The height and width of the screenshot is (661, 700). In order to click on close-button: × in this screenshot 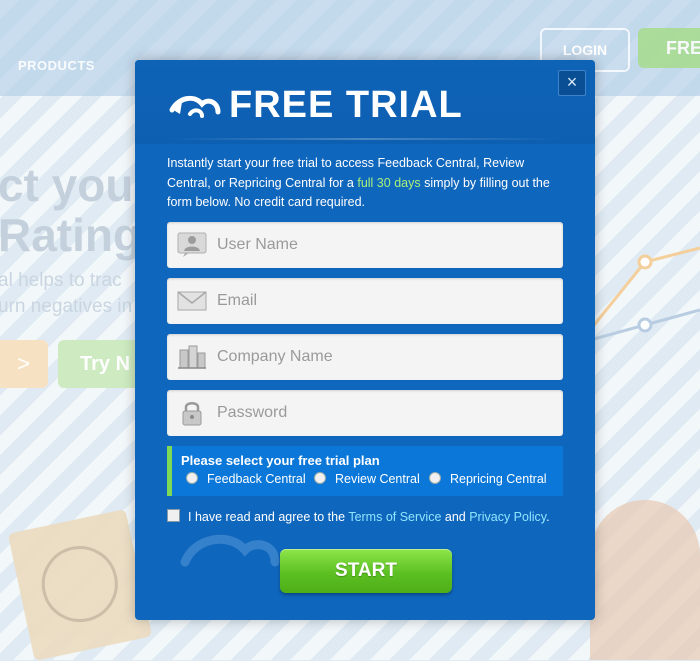, I will do `click(572, 83)`.